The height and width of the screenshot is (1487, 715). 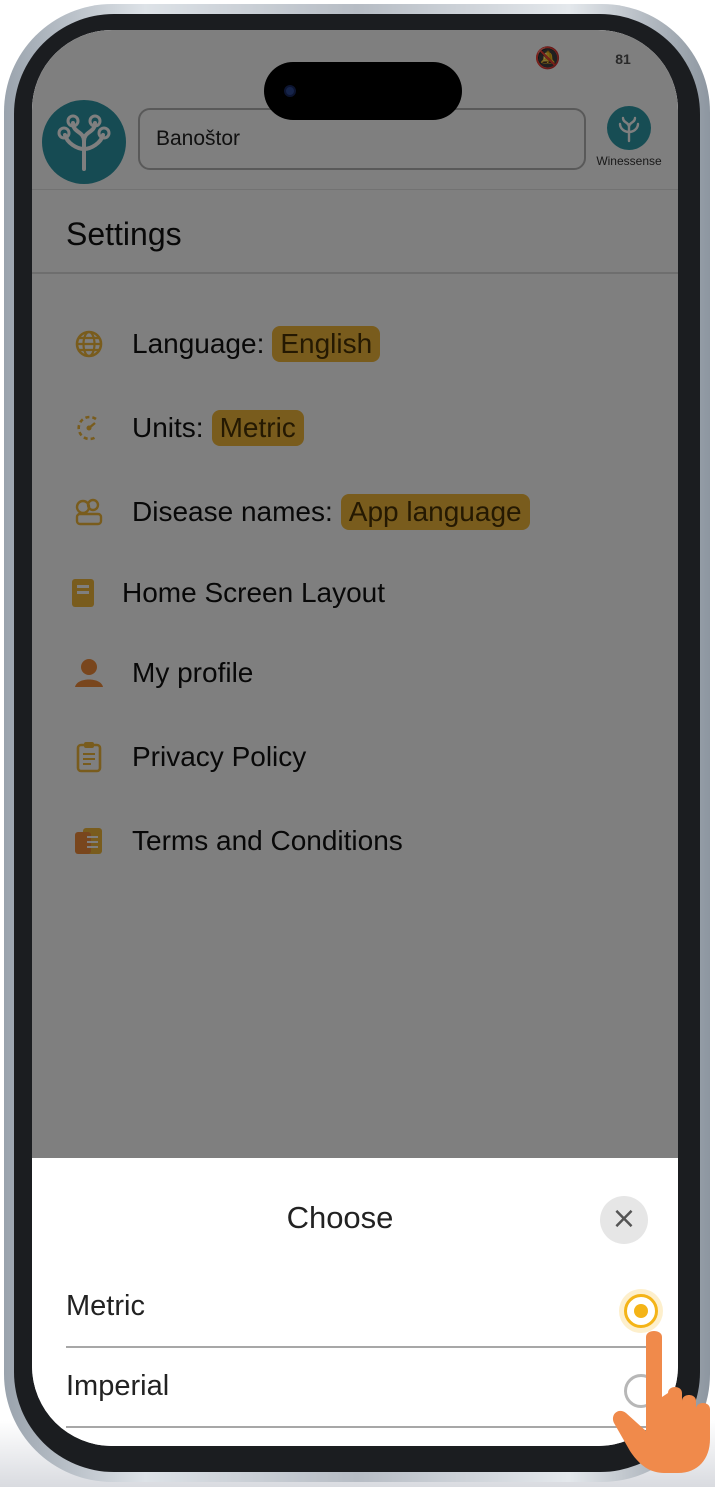 I want to click on front-camera-icon, so click(x=290, y=91).